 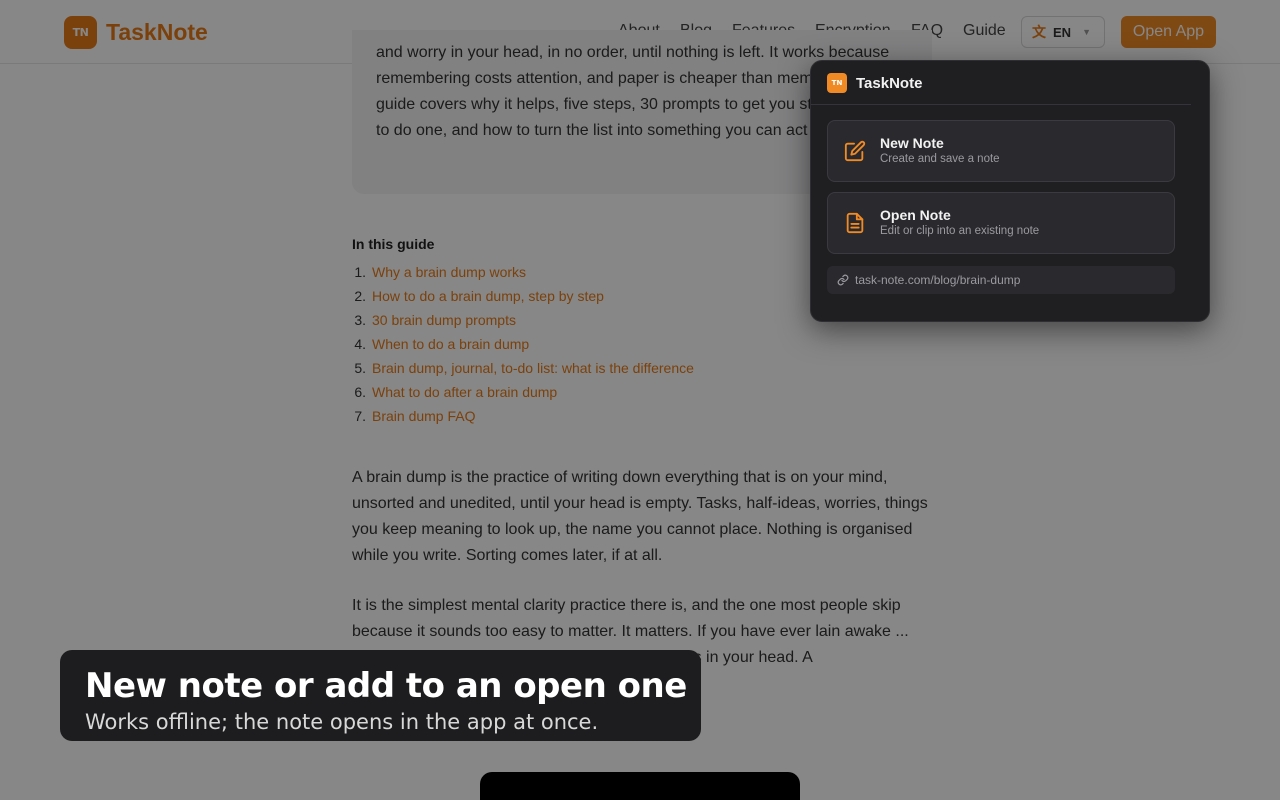 What do you see at coordinates (386, 686) in the screenshot?
I see `caption-title: New note or add to an open one` at bounding box center [386, 686].